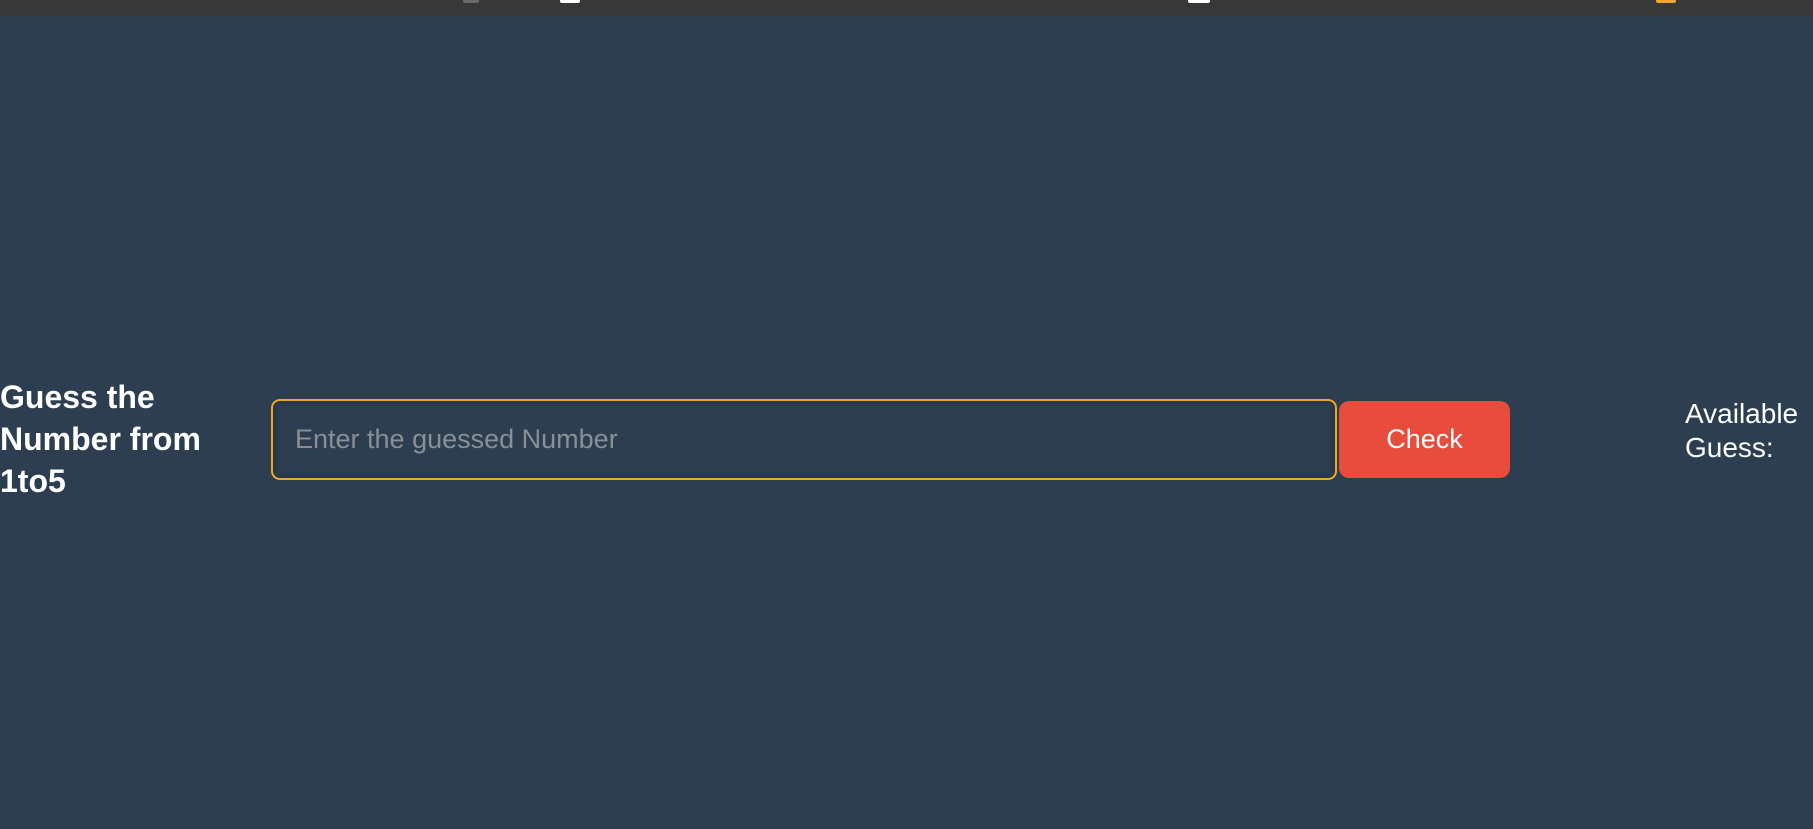  I want to click on available-guess-label: Guess:, so click(1729, 447).